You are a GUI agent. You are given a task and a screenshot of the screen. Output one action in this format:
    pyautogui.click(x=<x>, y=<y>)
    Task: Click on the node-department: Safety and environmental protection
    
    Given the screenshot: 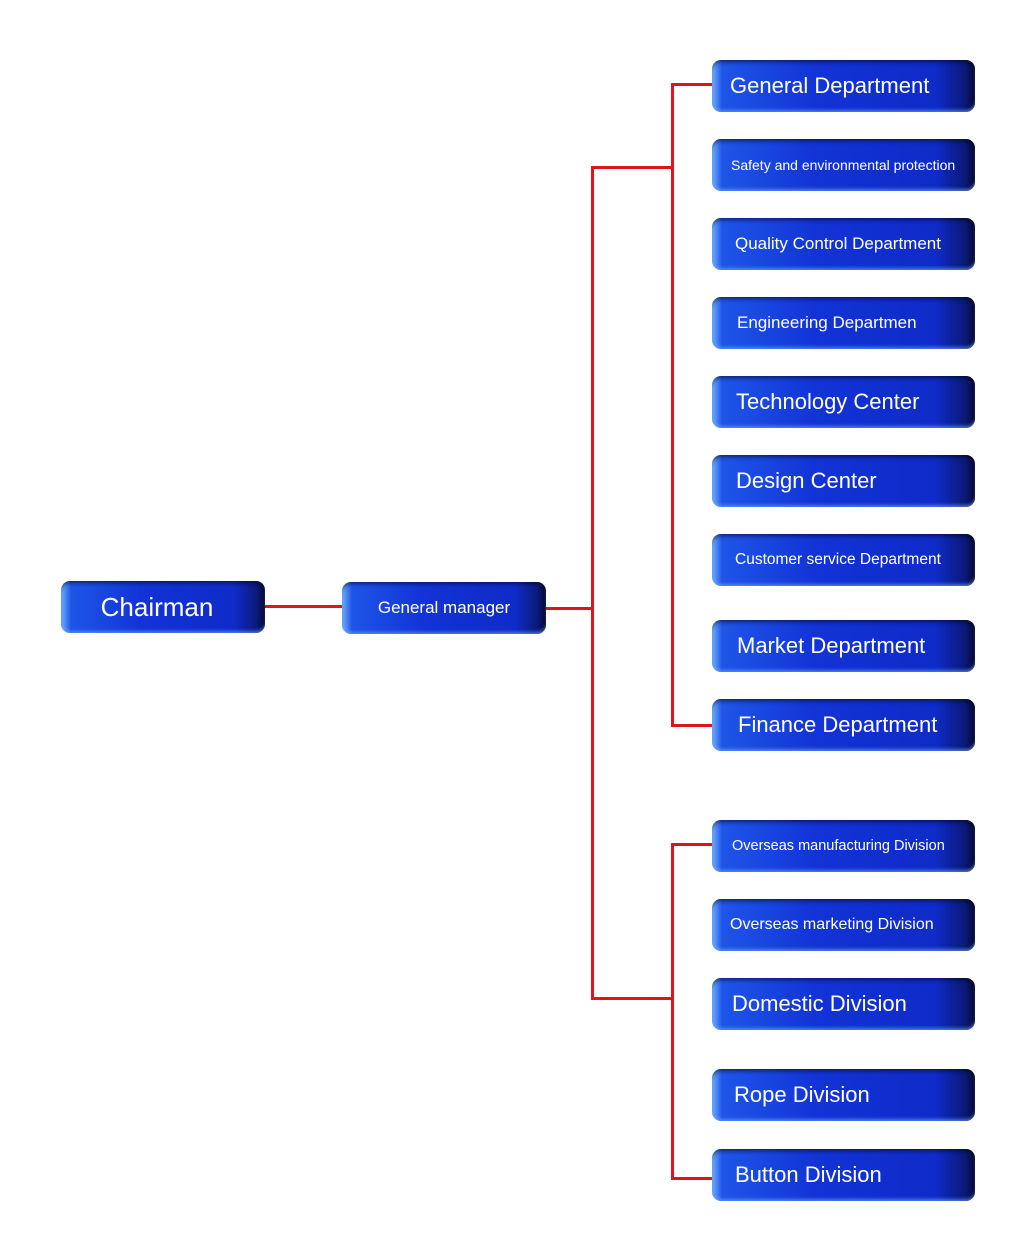 What is the action you would take?
    pyautogui.click(x=843, y=165)
    